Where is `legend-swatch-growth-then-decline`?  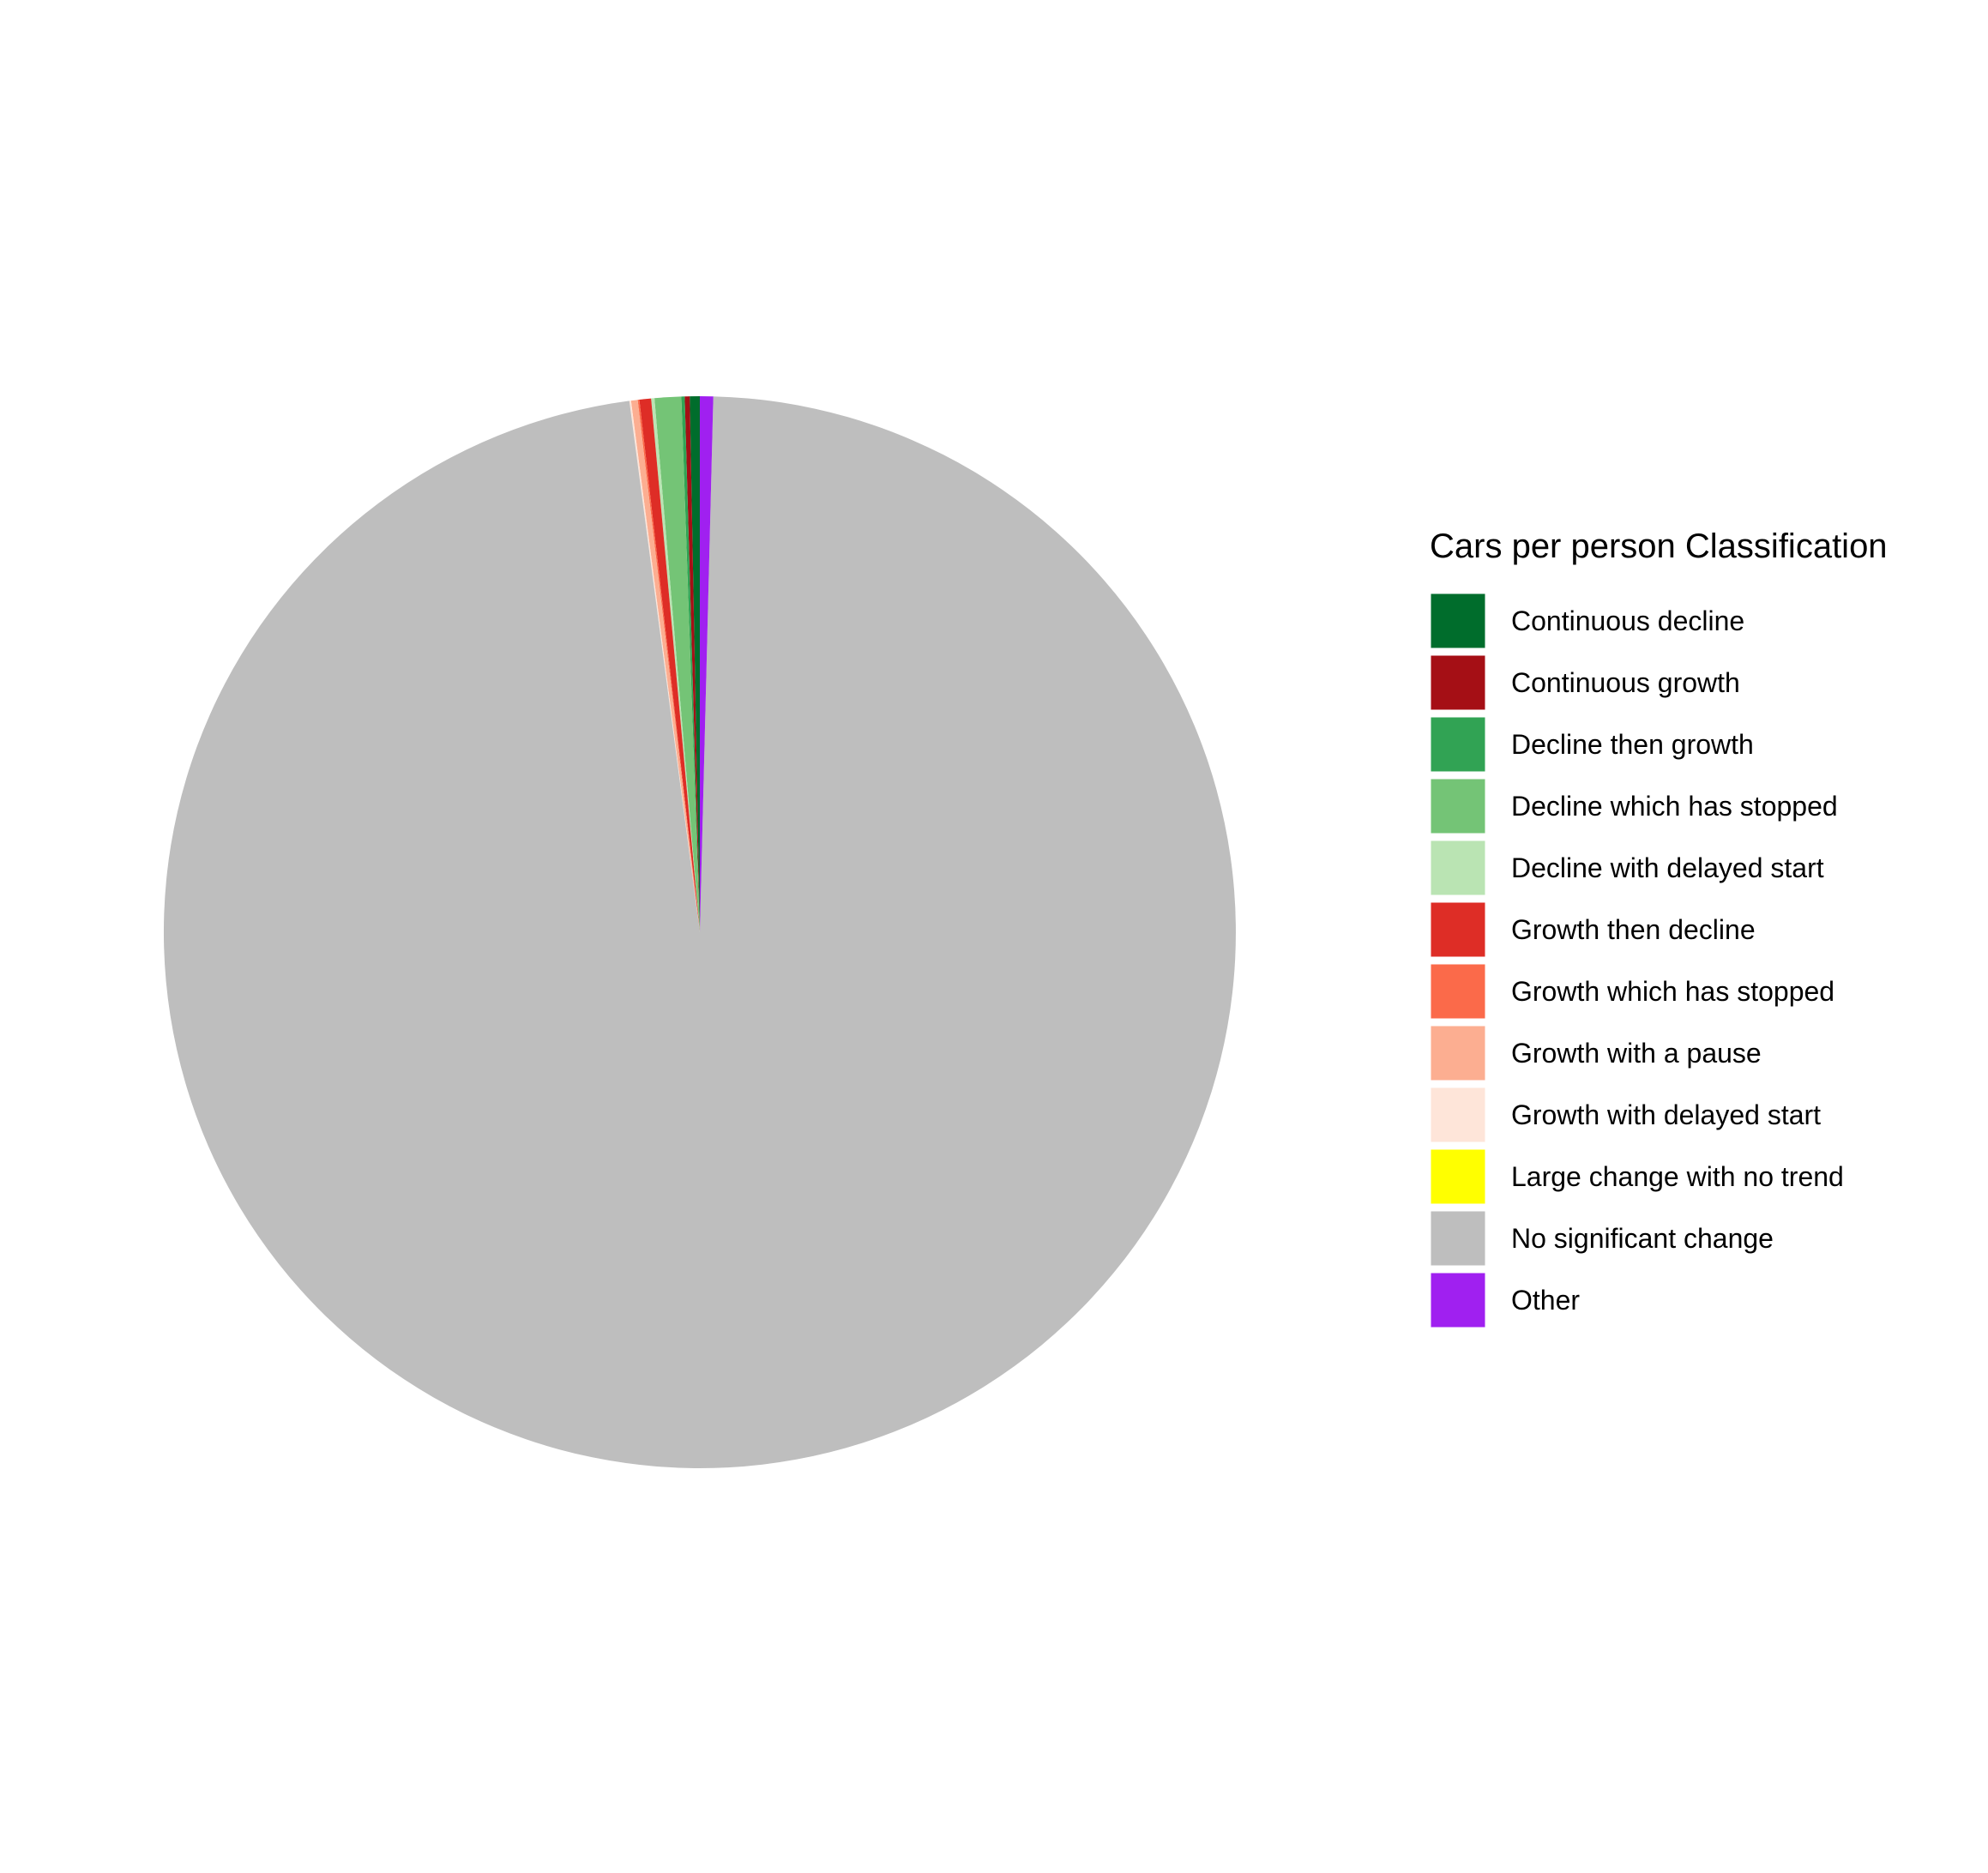 legend-swatch-growth-then-decline is located at coordinates (1458, 930).